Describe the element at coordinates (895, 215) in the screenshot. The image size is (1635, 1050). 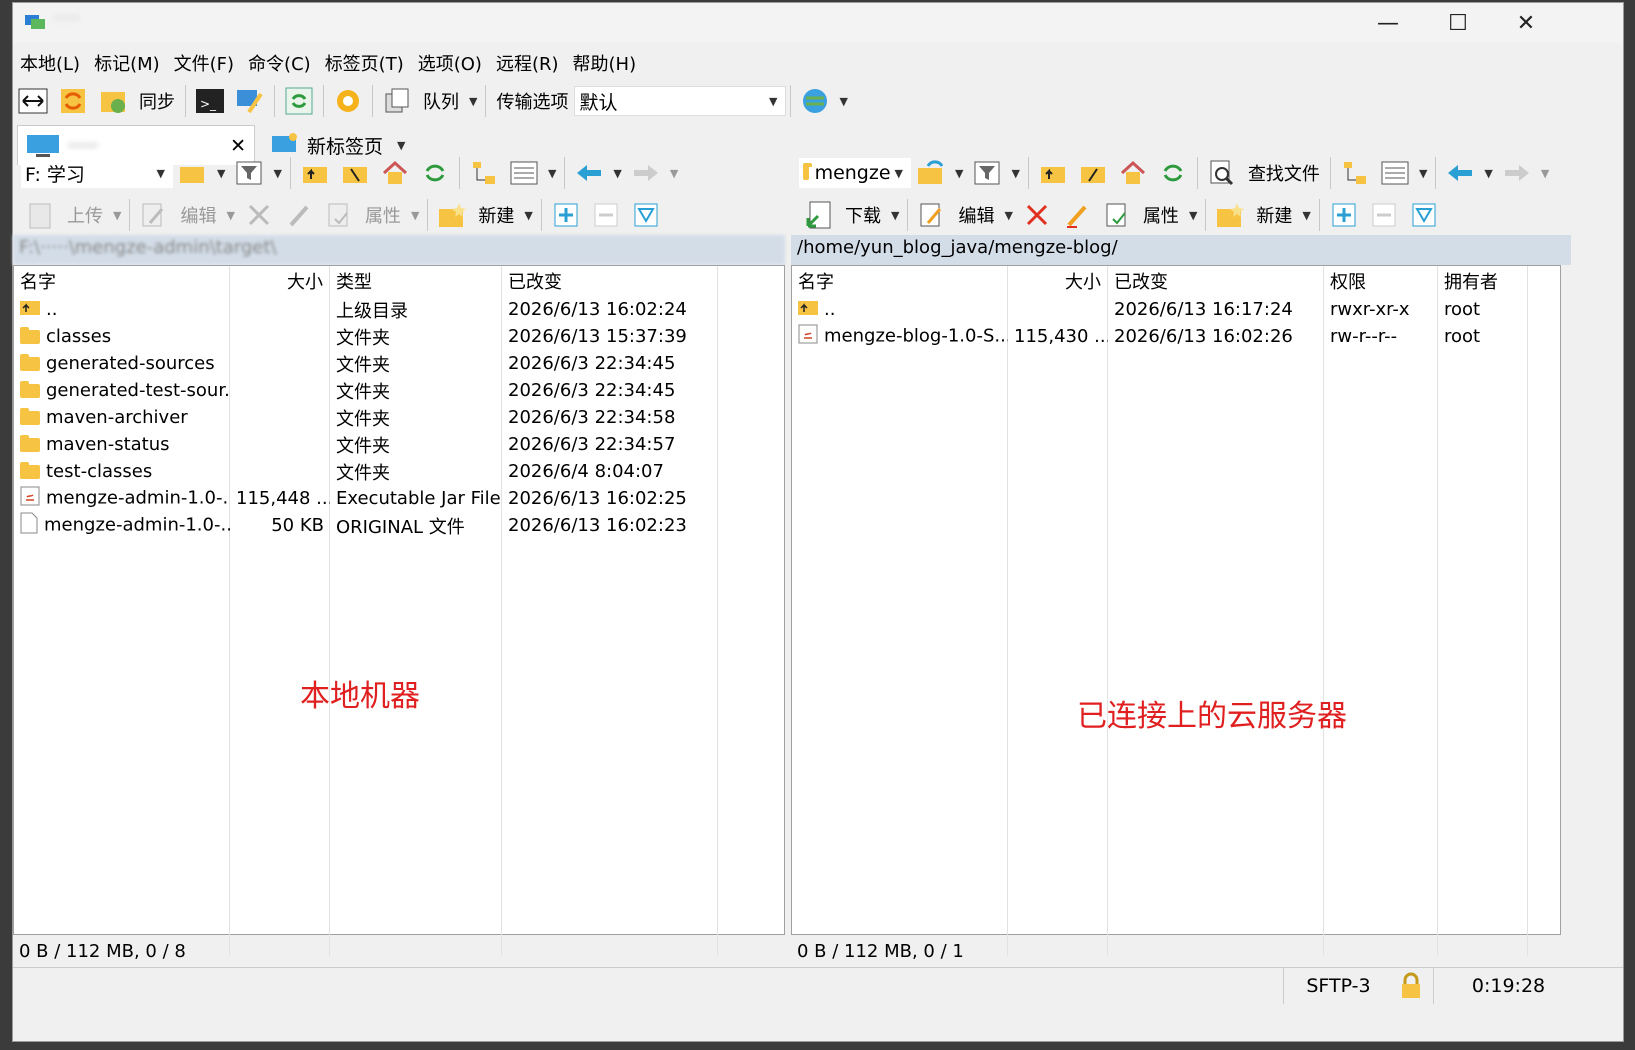
I see `download-dropdown-icon: ▼` at that location.